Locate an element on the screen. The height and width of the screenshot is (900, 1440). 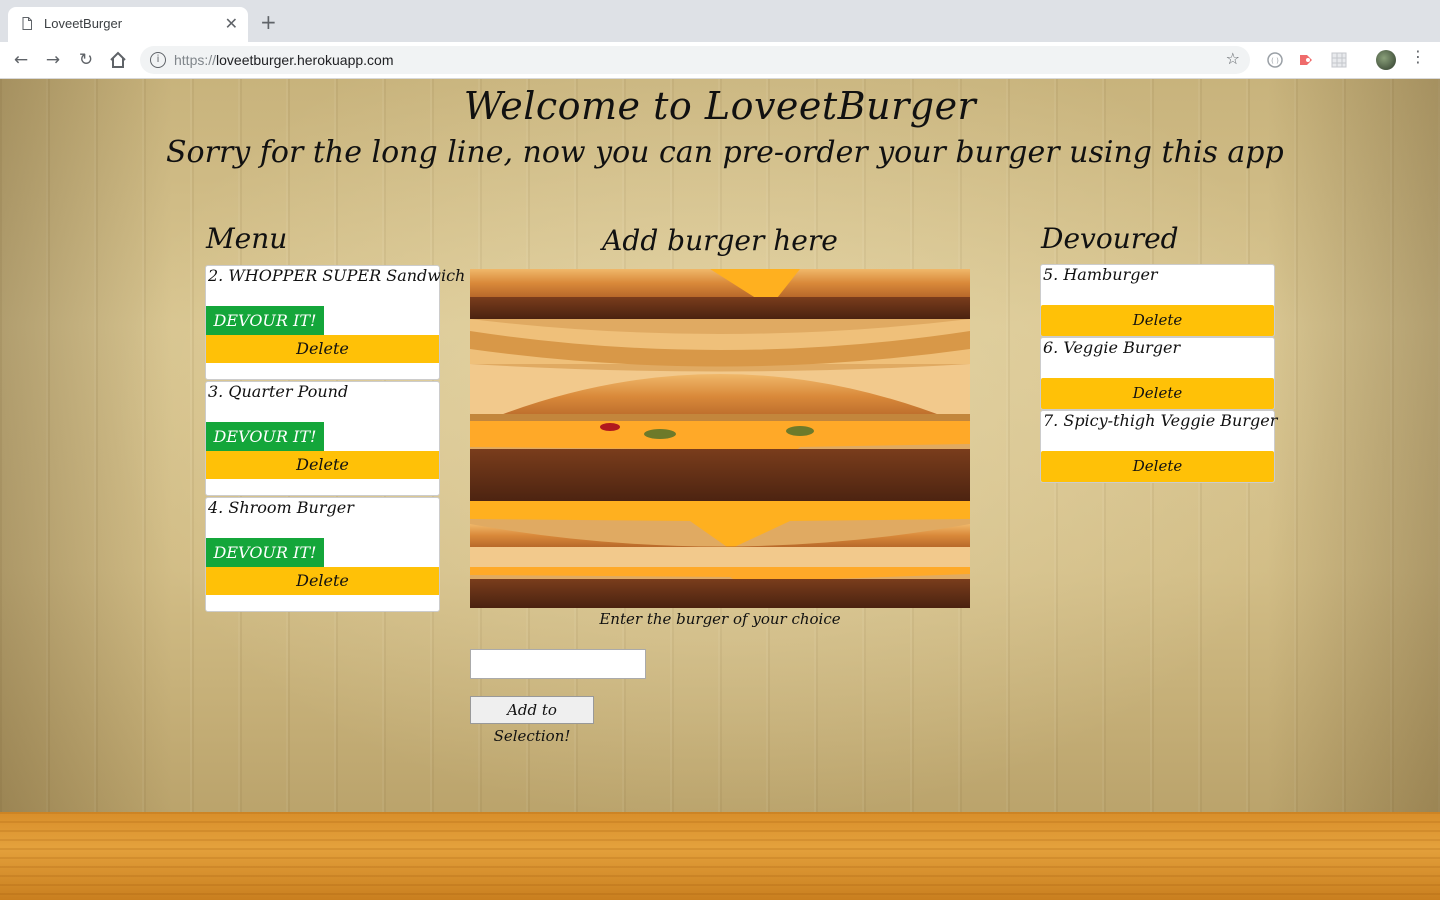
new-tab-button: + is located at coordinates (268, 22).